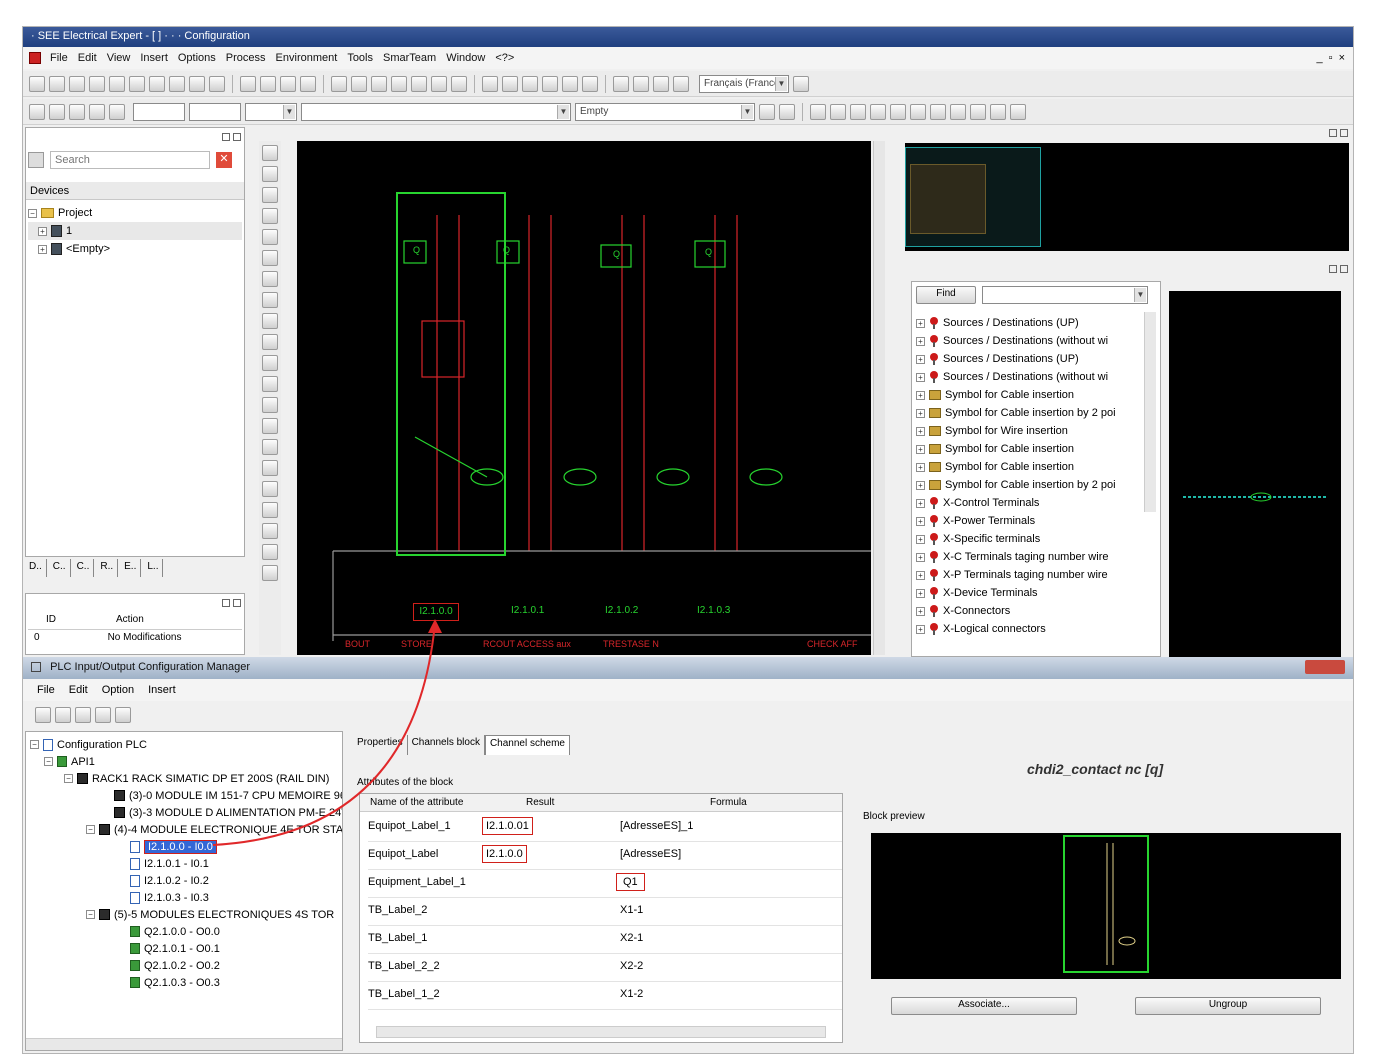 Image resolution: width=1376 pixels, height=1061 pixels. What do you see at coordinates (416, 802) in the screenshot?
I see `column-name: Name of the attribute` at bounding box center [416, 802].